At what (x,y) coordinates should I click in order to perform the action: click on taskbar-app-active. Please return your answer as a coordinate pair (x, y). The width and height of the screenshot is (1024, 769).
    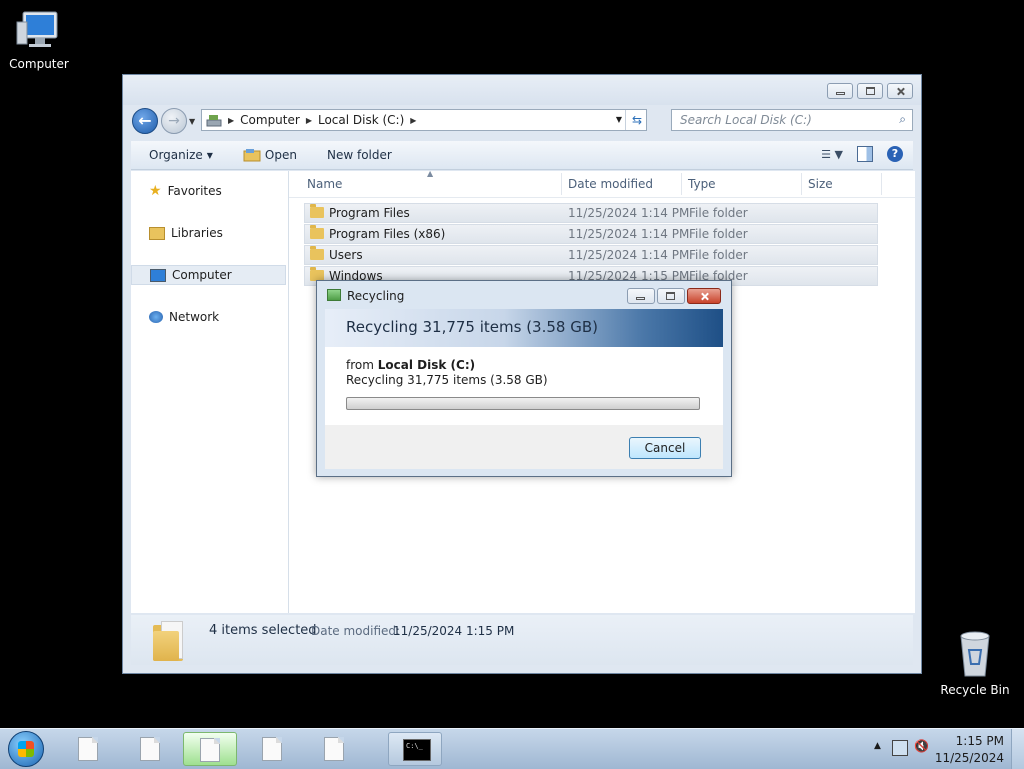
    Looking at the image, I should click on (210, 749).